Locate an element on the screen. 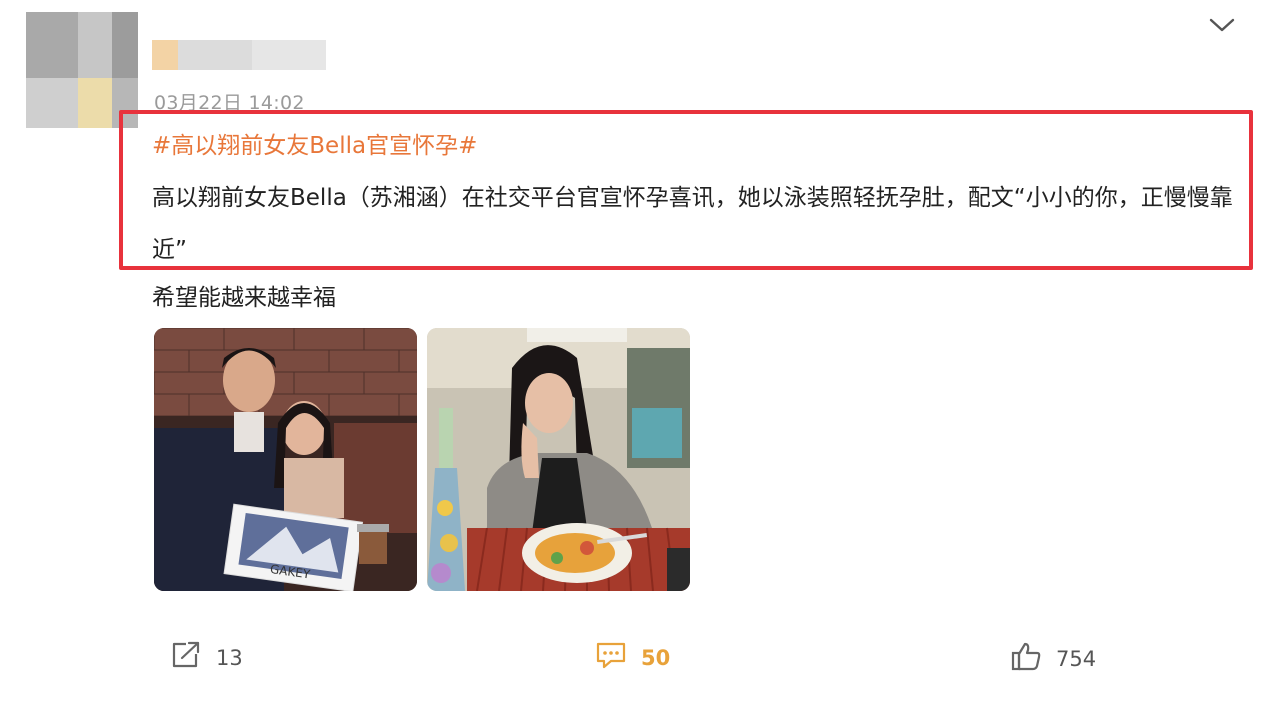 Image resolution: width=1262 pixels, height=722 pixels. share-icon is located at coordinates (186, 657).